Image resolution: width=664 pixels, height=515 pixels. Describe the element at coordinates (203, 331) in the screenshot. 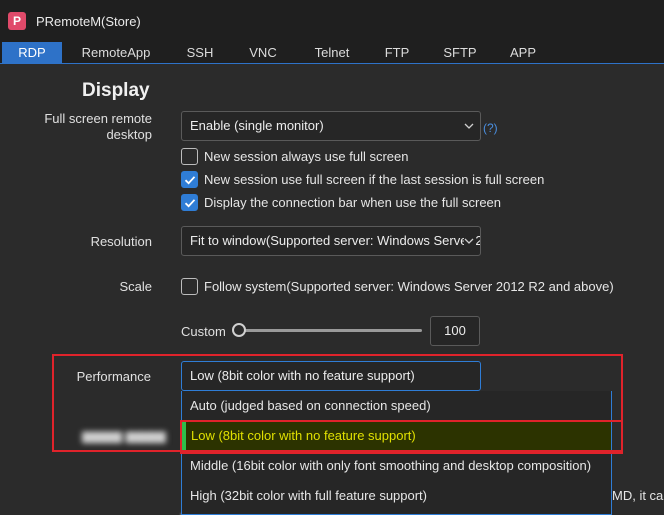

I see `custom-label: Custom` at that location.